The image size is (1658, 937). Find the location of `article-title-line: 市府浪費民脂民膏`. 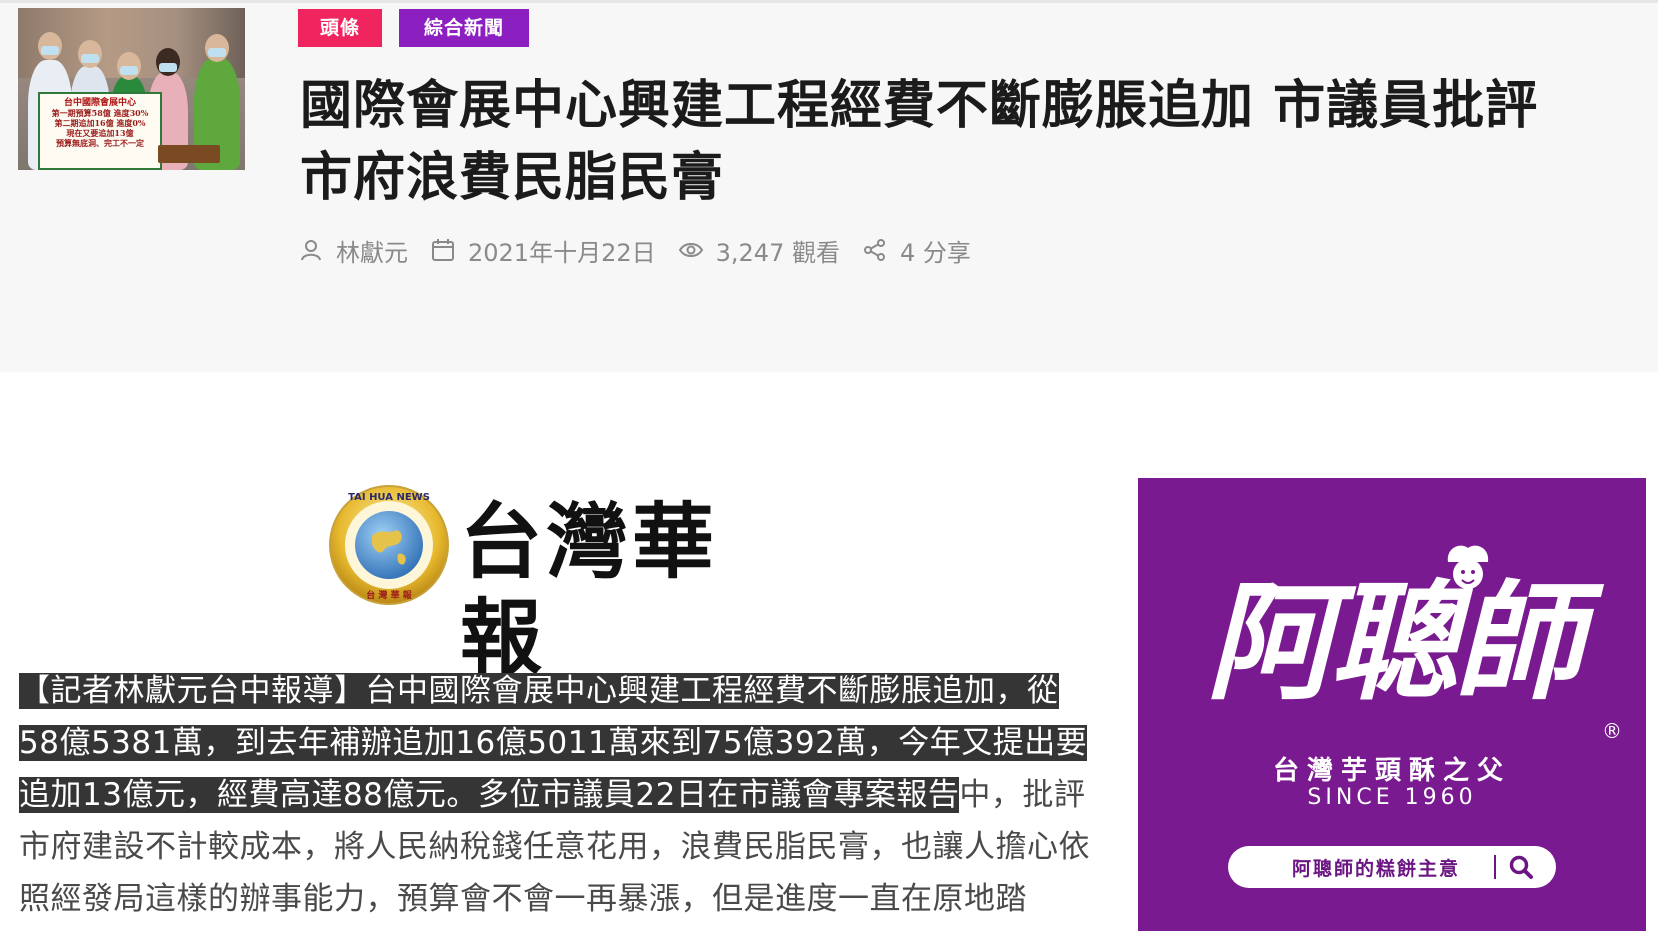

article-title-line: 市府浪費民脂民膏 is located at coordinates (512, 178).